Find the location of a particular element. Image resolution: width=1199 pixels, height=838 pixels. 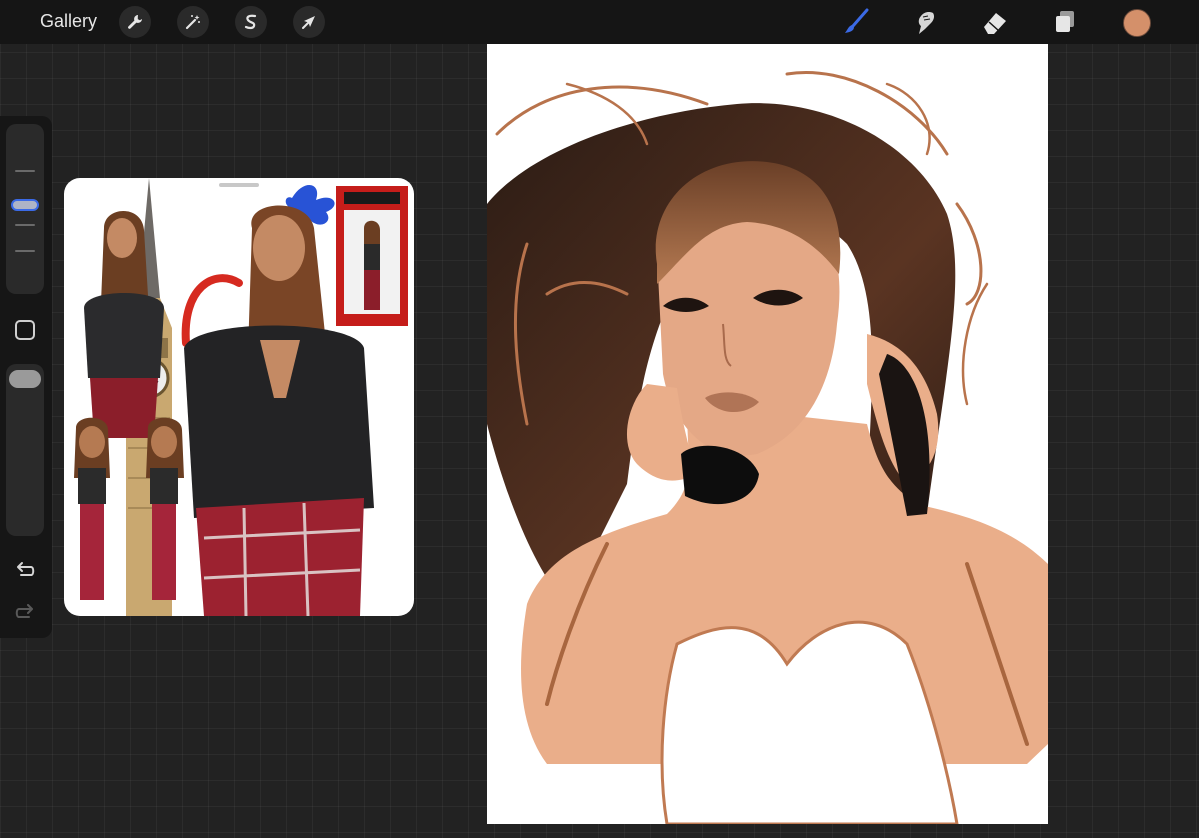

square-icon is located at coordinates (25, 330).